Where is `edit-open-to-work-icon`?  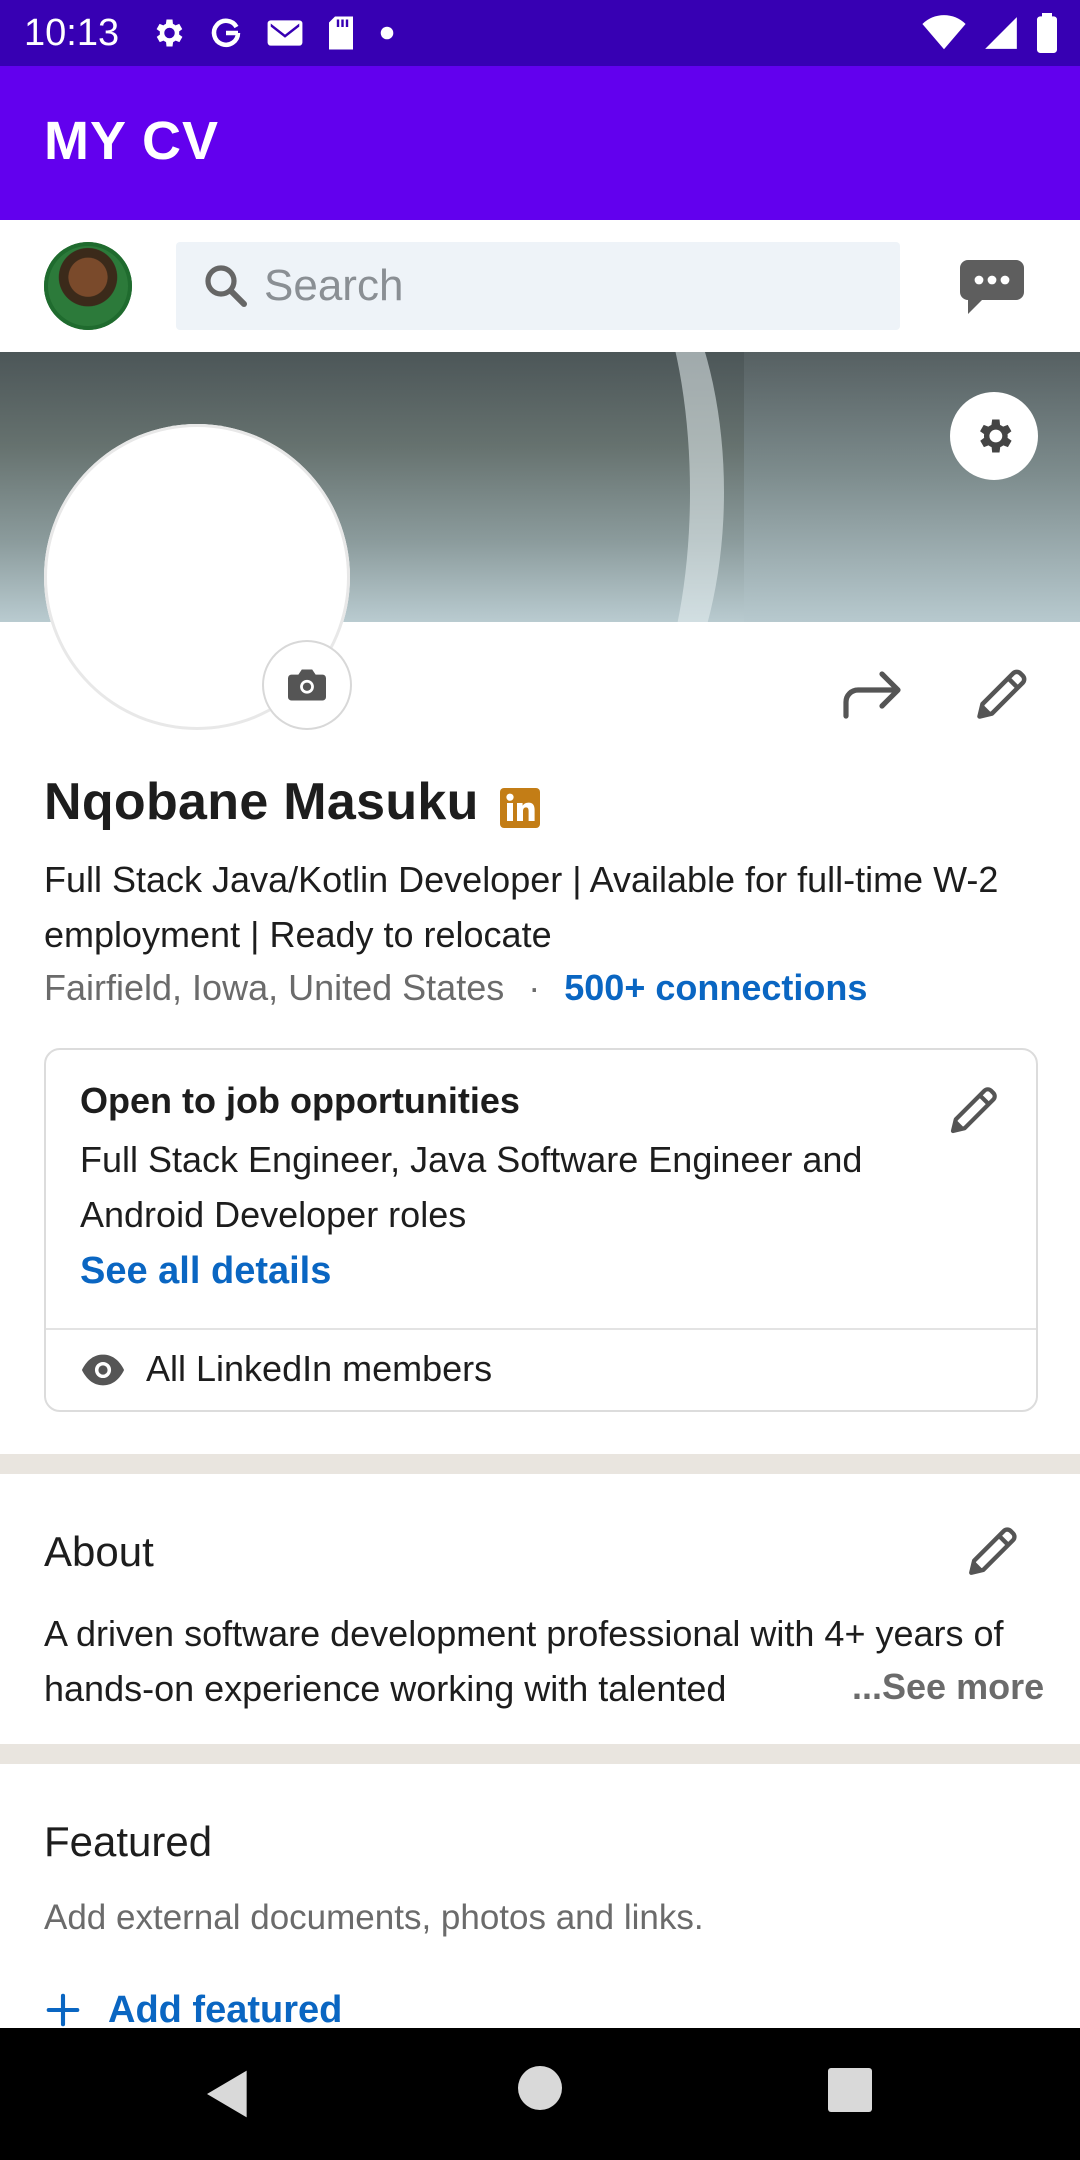 edit-open-to-work-icon is located at coordinates (974, 1110).